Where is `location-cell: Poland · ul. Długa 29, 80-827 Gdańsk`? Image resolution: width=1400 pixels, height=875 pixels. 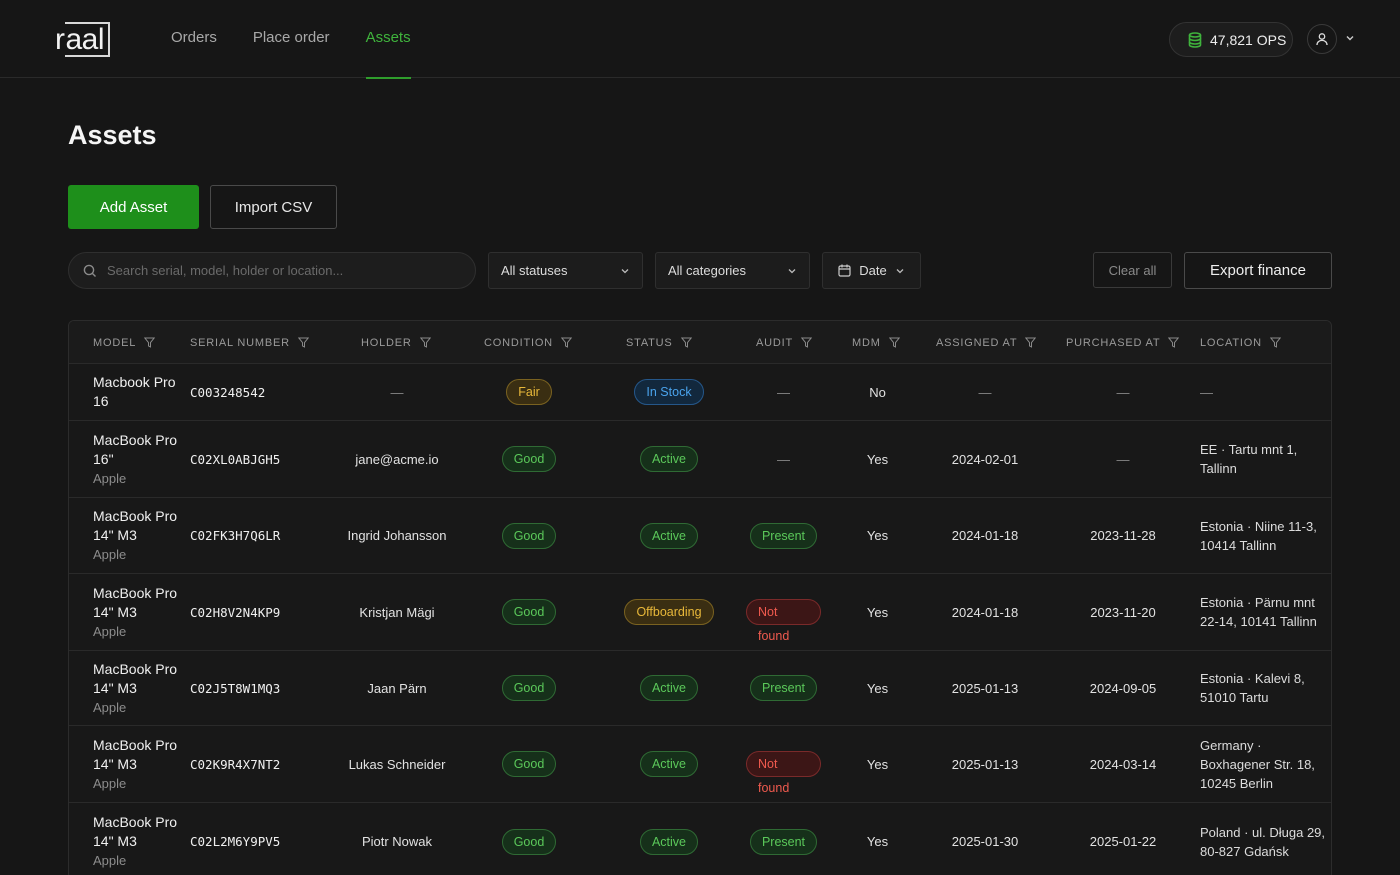 location-cell: Poland · ul. Długa 29, 80-827 Gdańsk is located at coordinates (1265, 839).